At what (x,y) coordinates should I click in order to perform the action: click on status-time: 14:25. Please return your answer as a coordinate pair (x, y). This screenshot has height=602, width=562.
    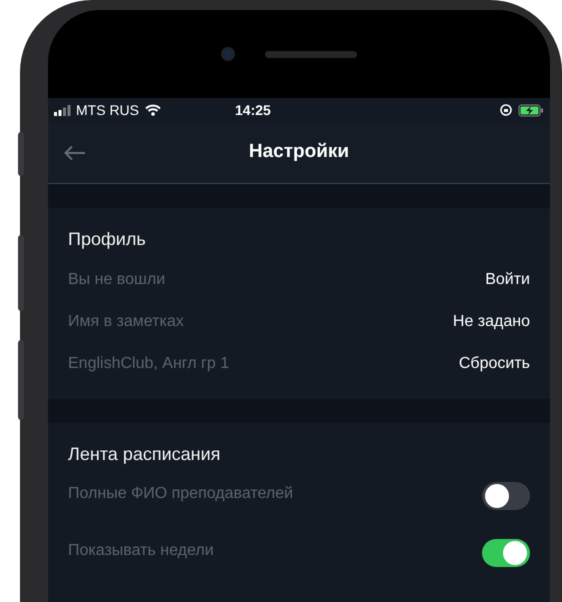
    Looking at the image, I should click on (253, 110).